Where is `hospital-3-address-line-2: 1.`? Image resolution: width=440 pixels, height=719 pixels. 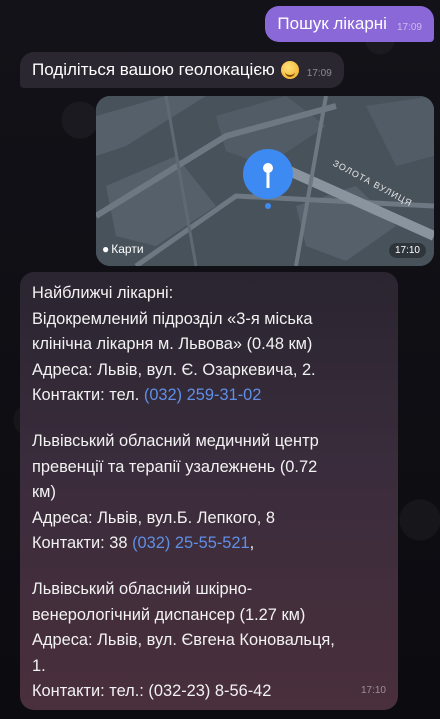 hospital-3-address-line-2: 1. is located at coordinates (39, 665).